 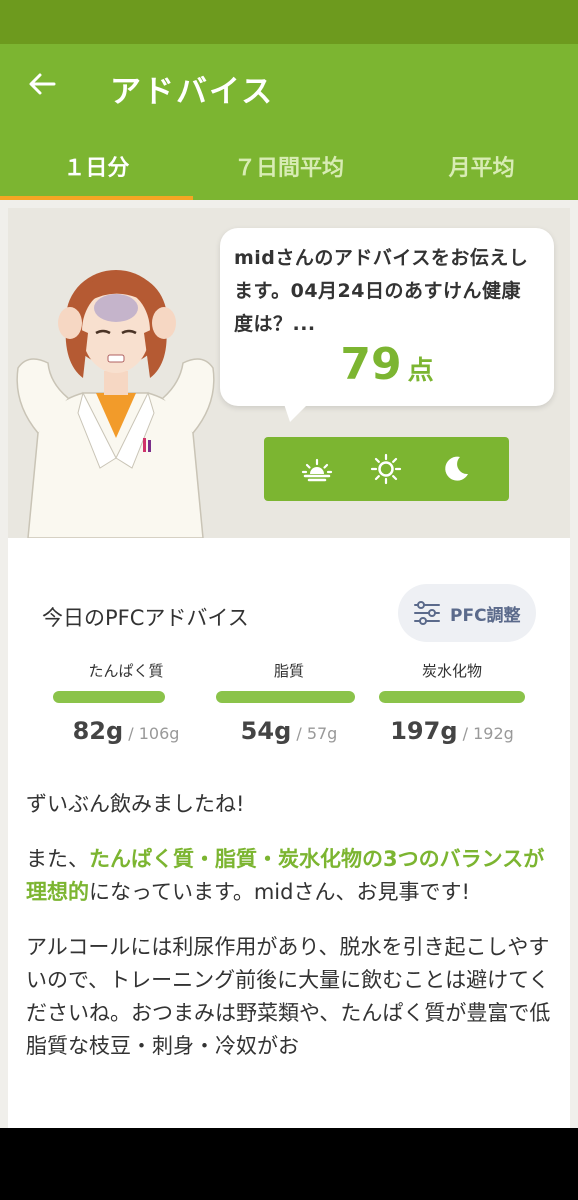 I want to click on nutrient-value: 197, so click(x=415, y=731).